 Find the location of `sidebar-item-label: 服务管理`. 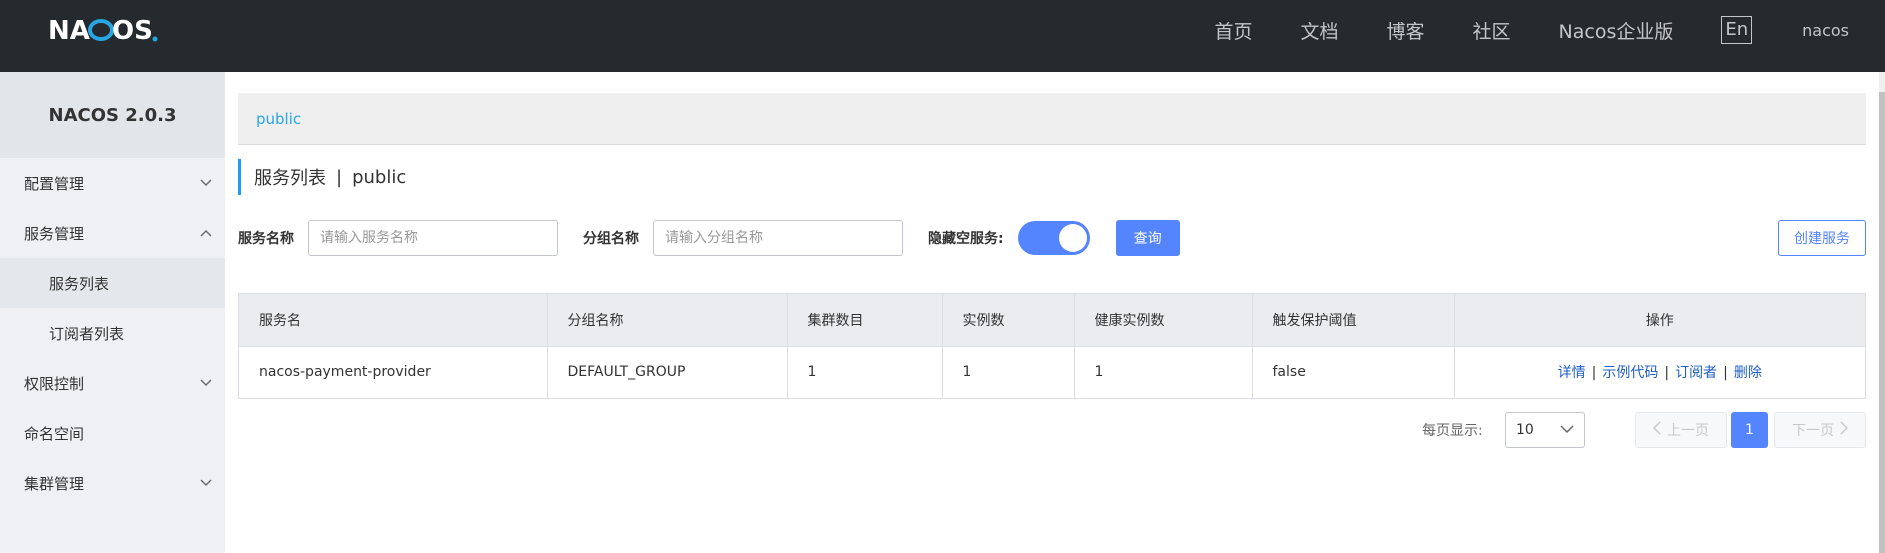

sidebar-item-label: 服务管理 is located at coordinates (54, 233).